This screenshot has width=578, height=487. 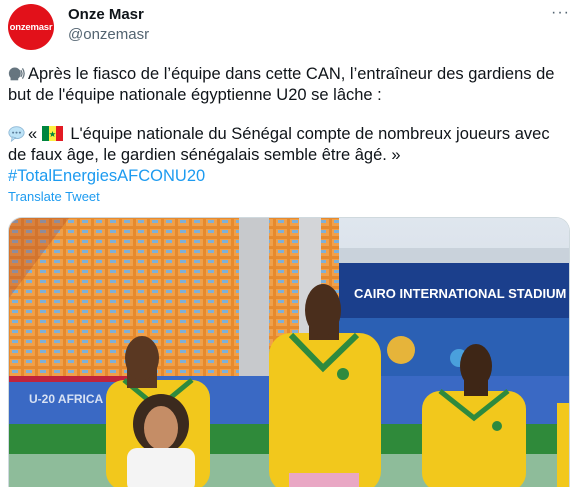 What do you see at coordinates (35, 134) in the screenshot?
I see `quote-open: «` at bounding box center [35, 134].